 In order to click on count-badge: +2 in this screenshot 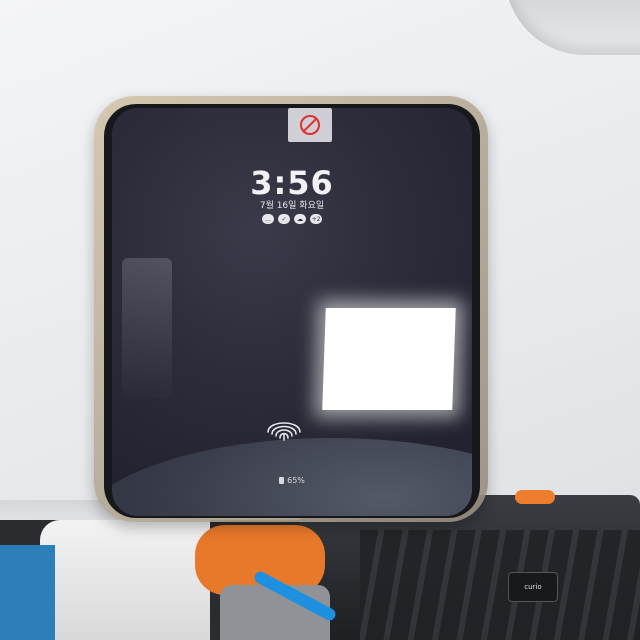, I will do `click(316, 219)`.